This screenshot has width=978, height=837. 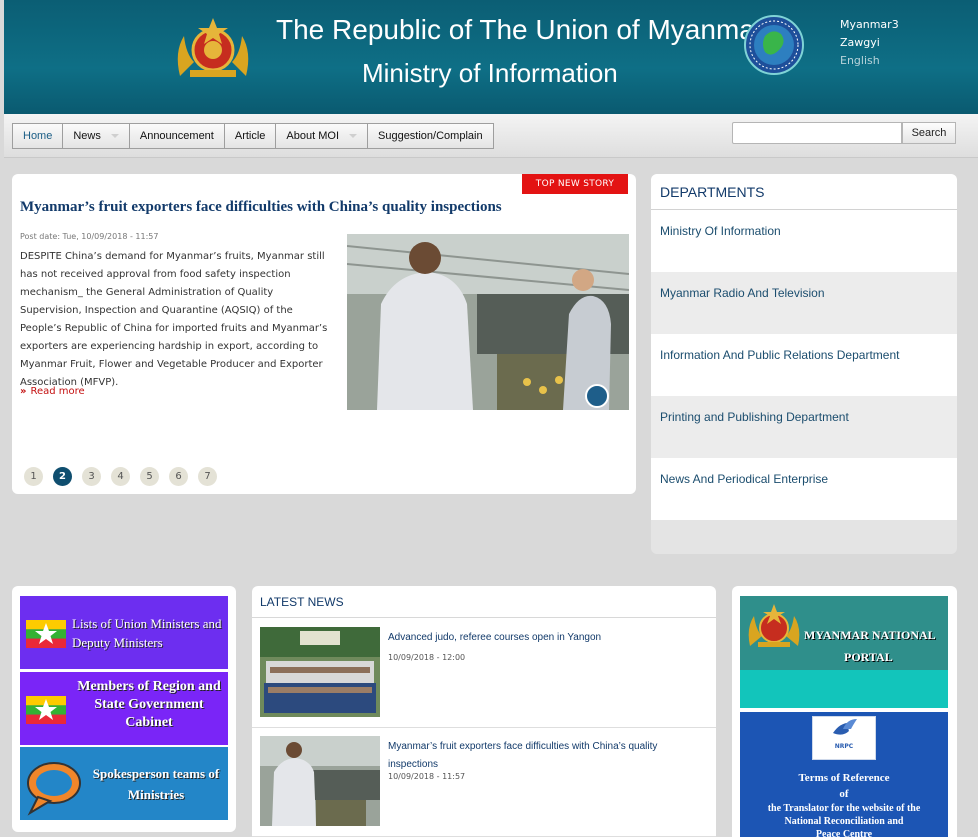 What do you see at coordinates (520, 29) in the screenshot?
I see `site-title-line1: The Republic of The Union of Myanmar` at bounding box center [520, 29].